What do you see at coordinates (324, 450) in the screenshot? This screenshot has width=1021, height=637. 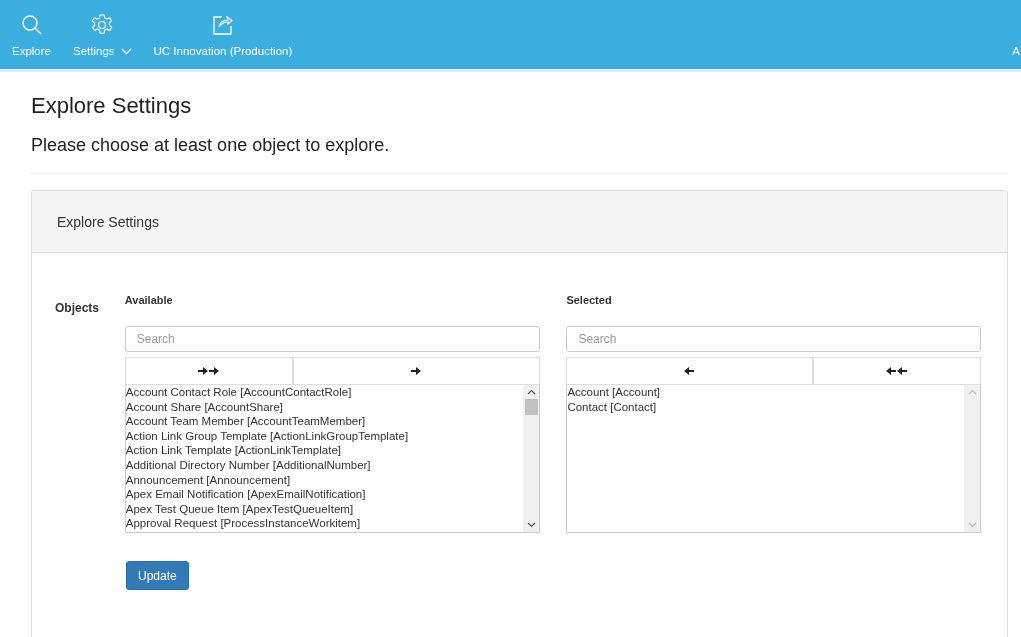 I see `list-option: Action Link Template [ActionLinkTemplate]` at bounding box center [324, 450].